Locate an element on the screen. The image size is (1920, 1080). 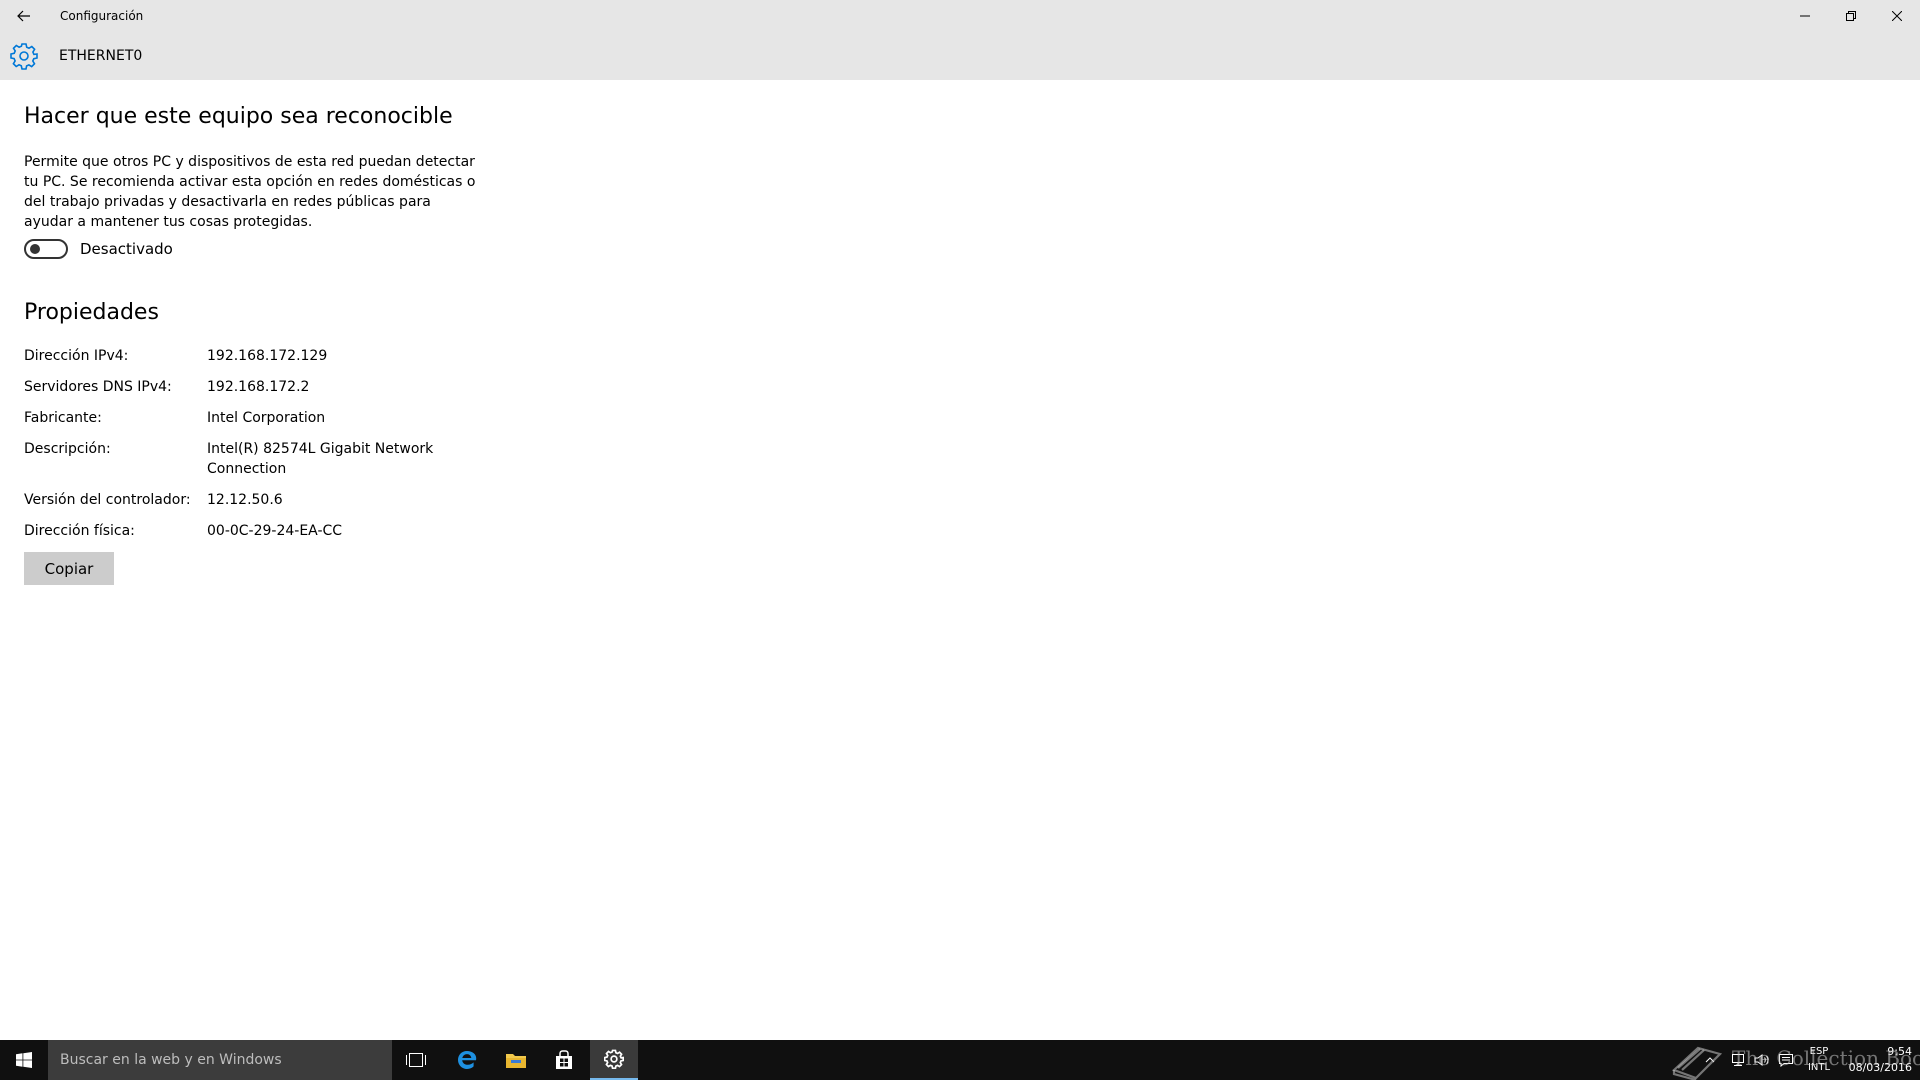
page-header: ETHERNET0 is located at coordinates (960, 56).